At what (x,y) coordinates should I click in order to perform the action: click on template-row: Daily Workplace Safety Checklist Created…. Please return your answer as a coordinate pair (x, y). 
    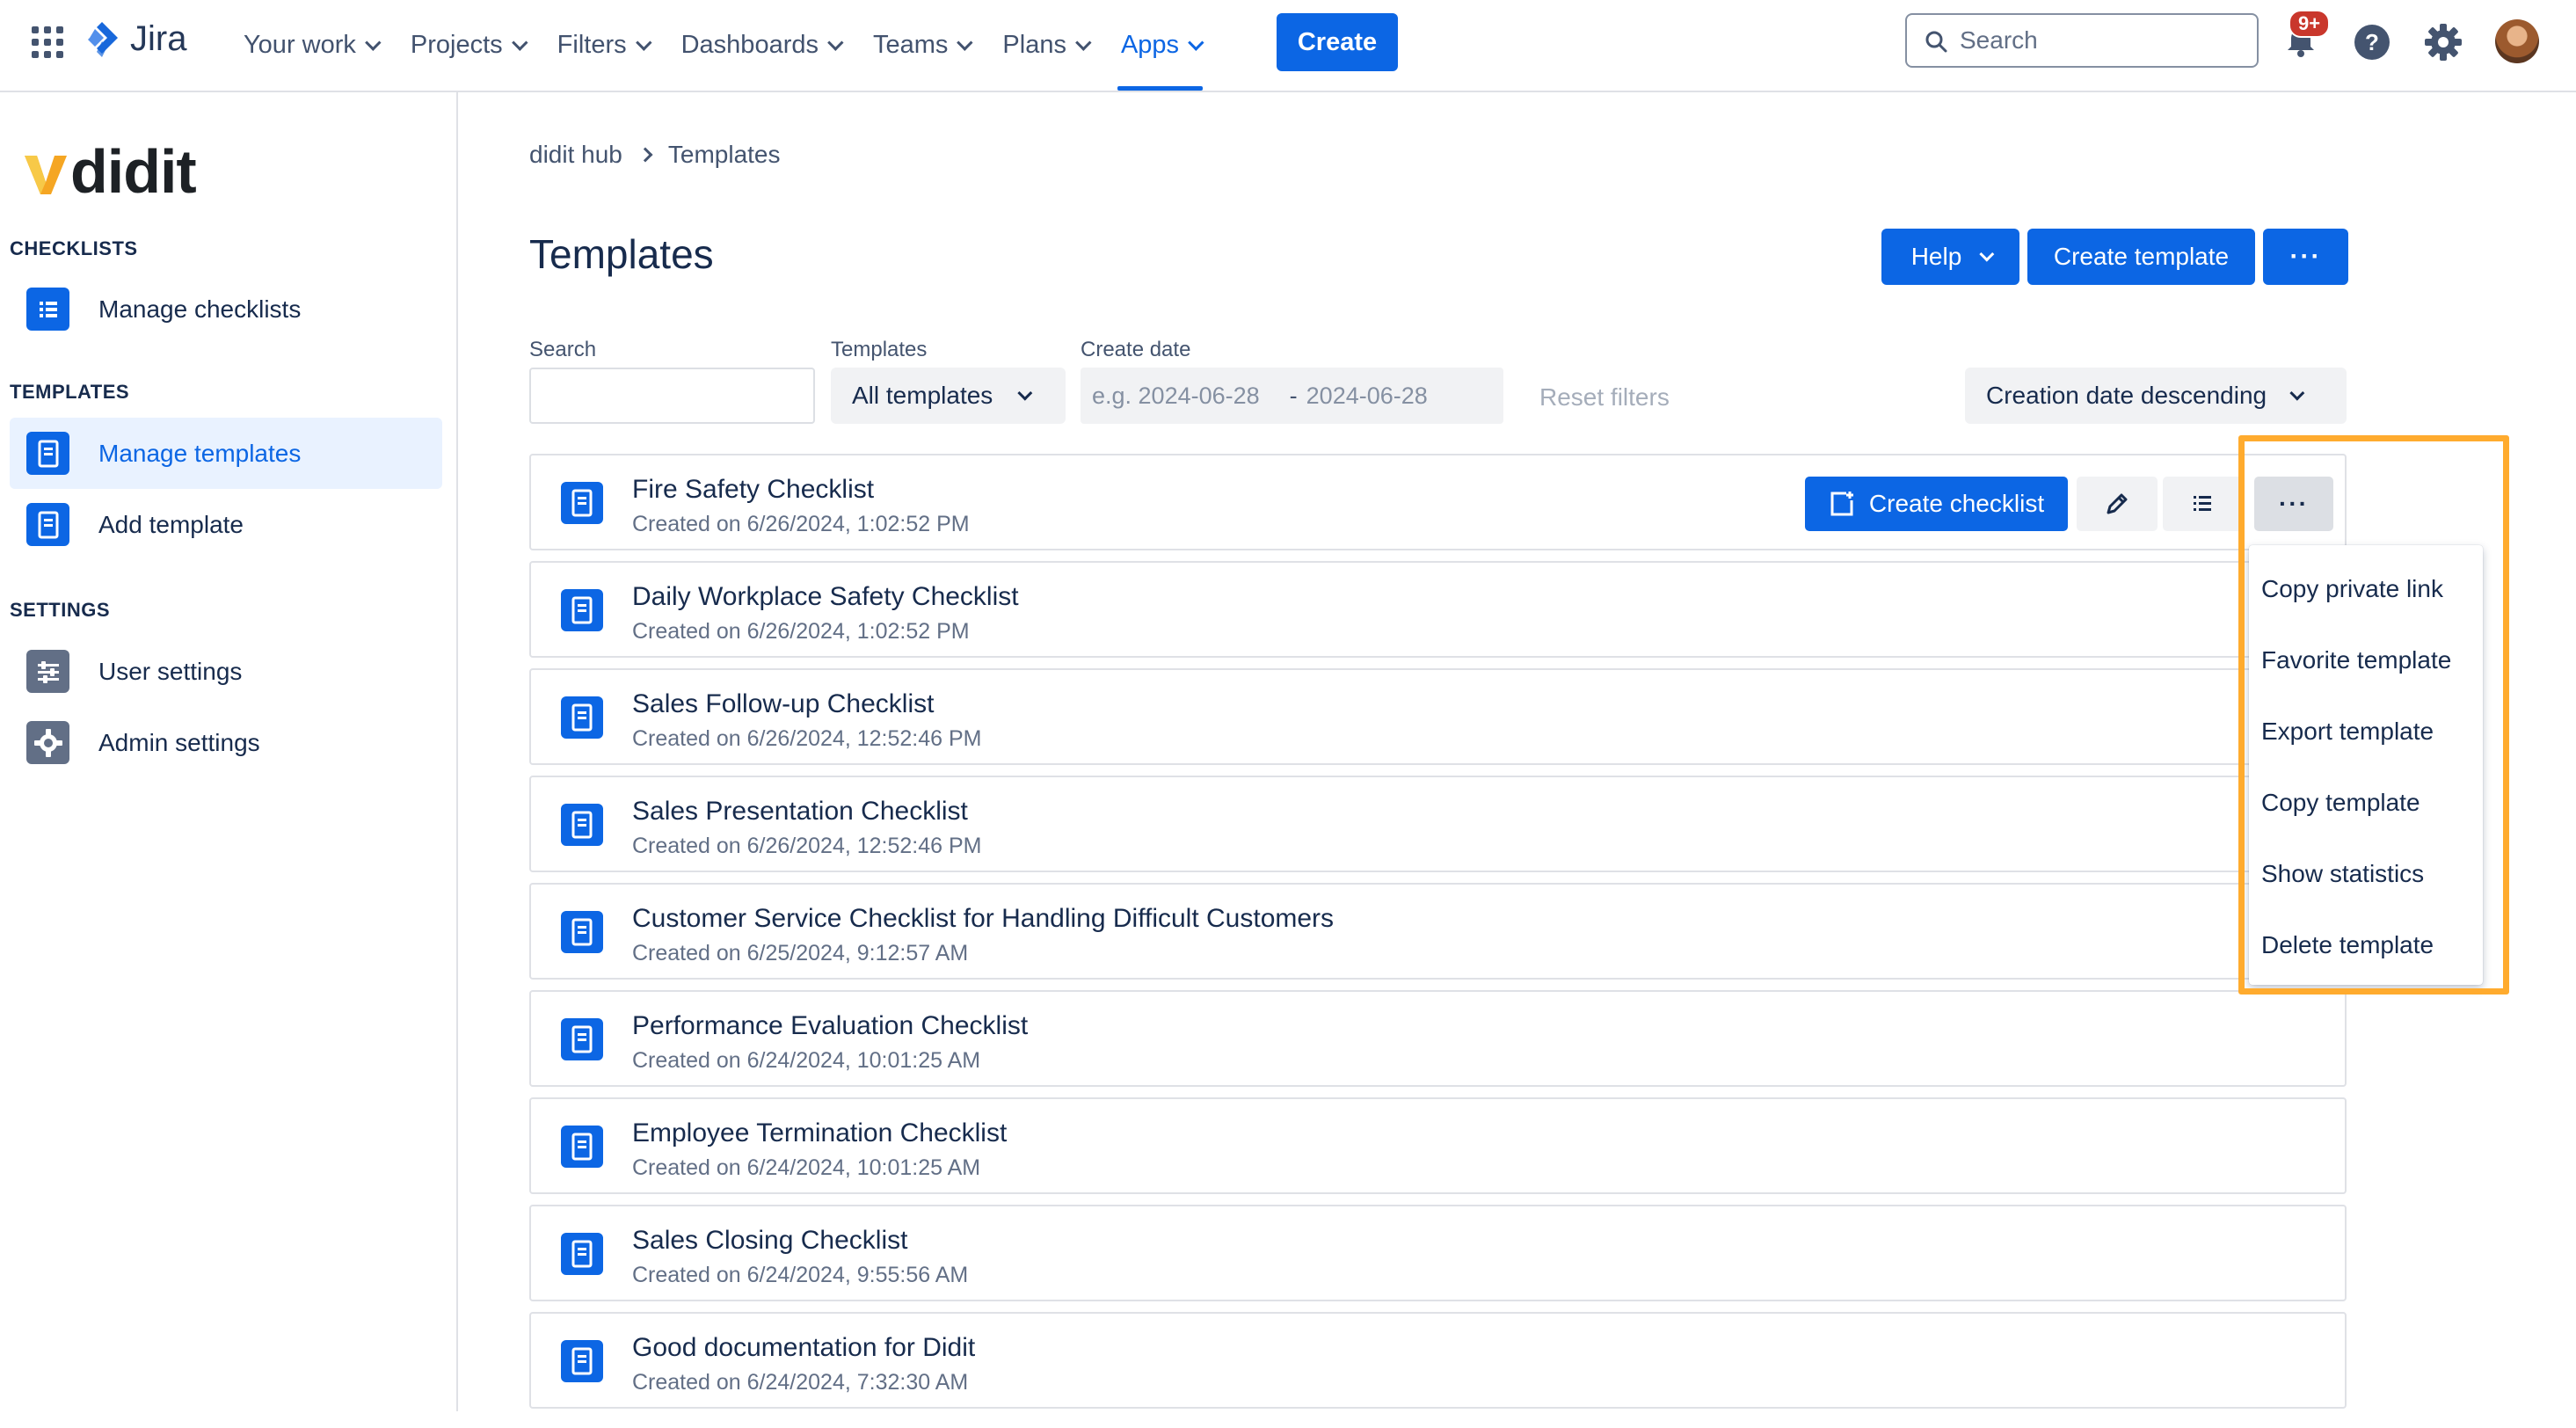
    Looking at the image, I should click on (1438, 609).